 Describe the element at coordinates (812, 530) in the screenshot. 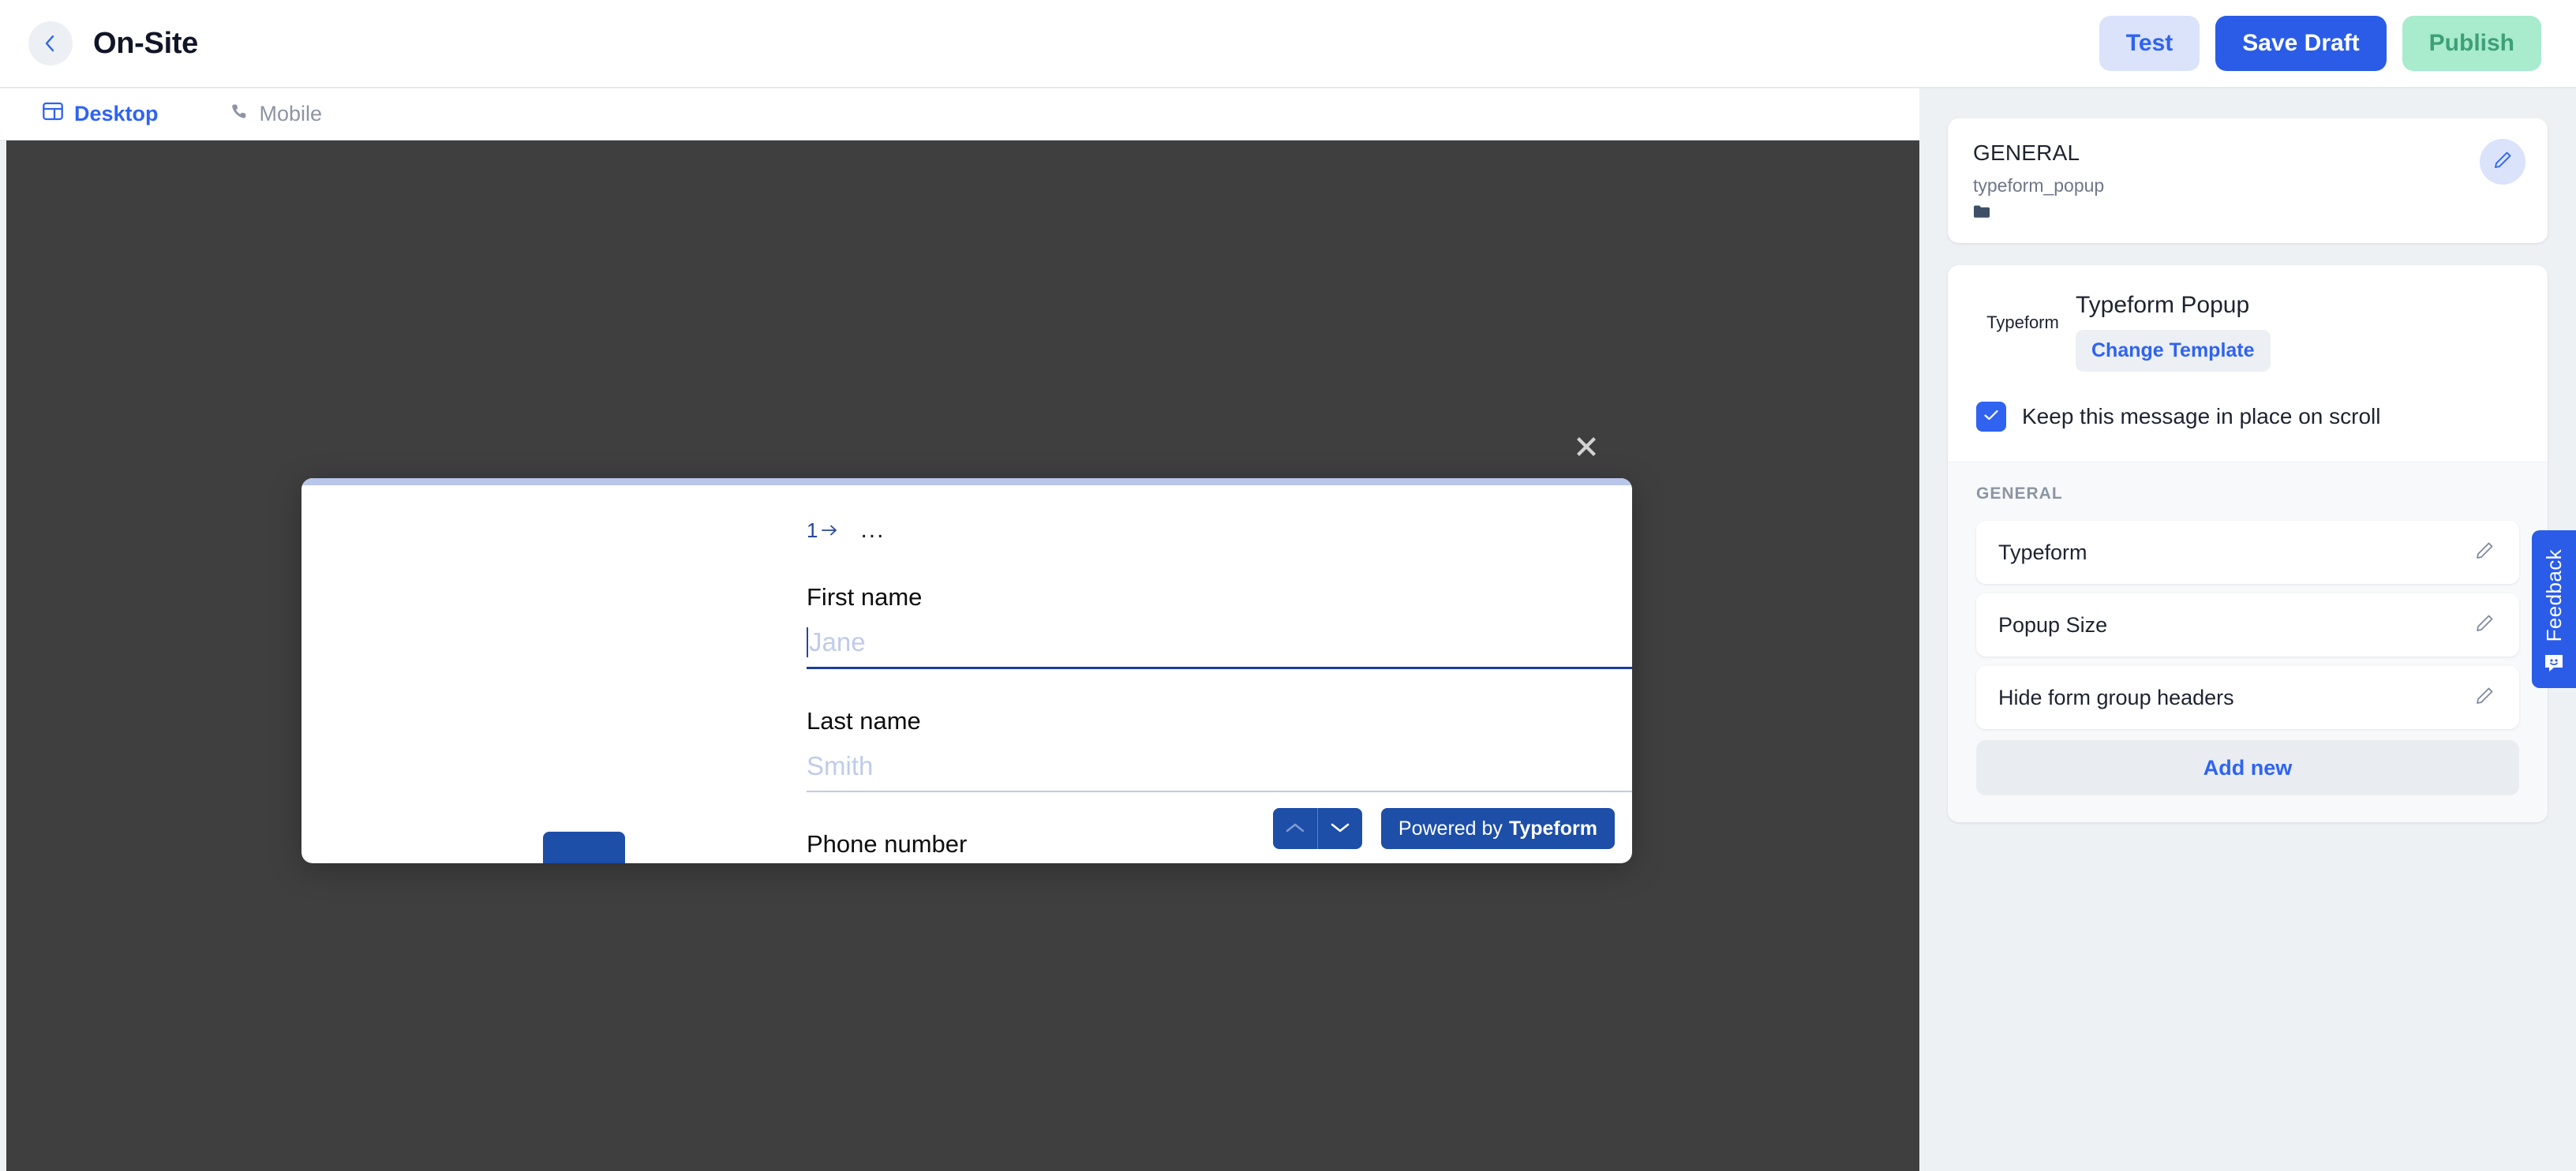

I see `question-number: 1` at that location.